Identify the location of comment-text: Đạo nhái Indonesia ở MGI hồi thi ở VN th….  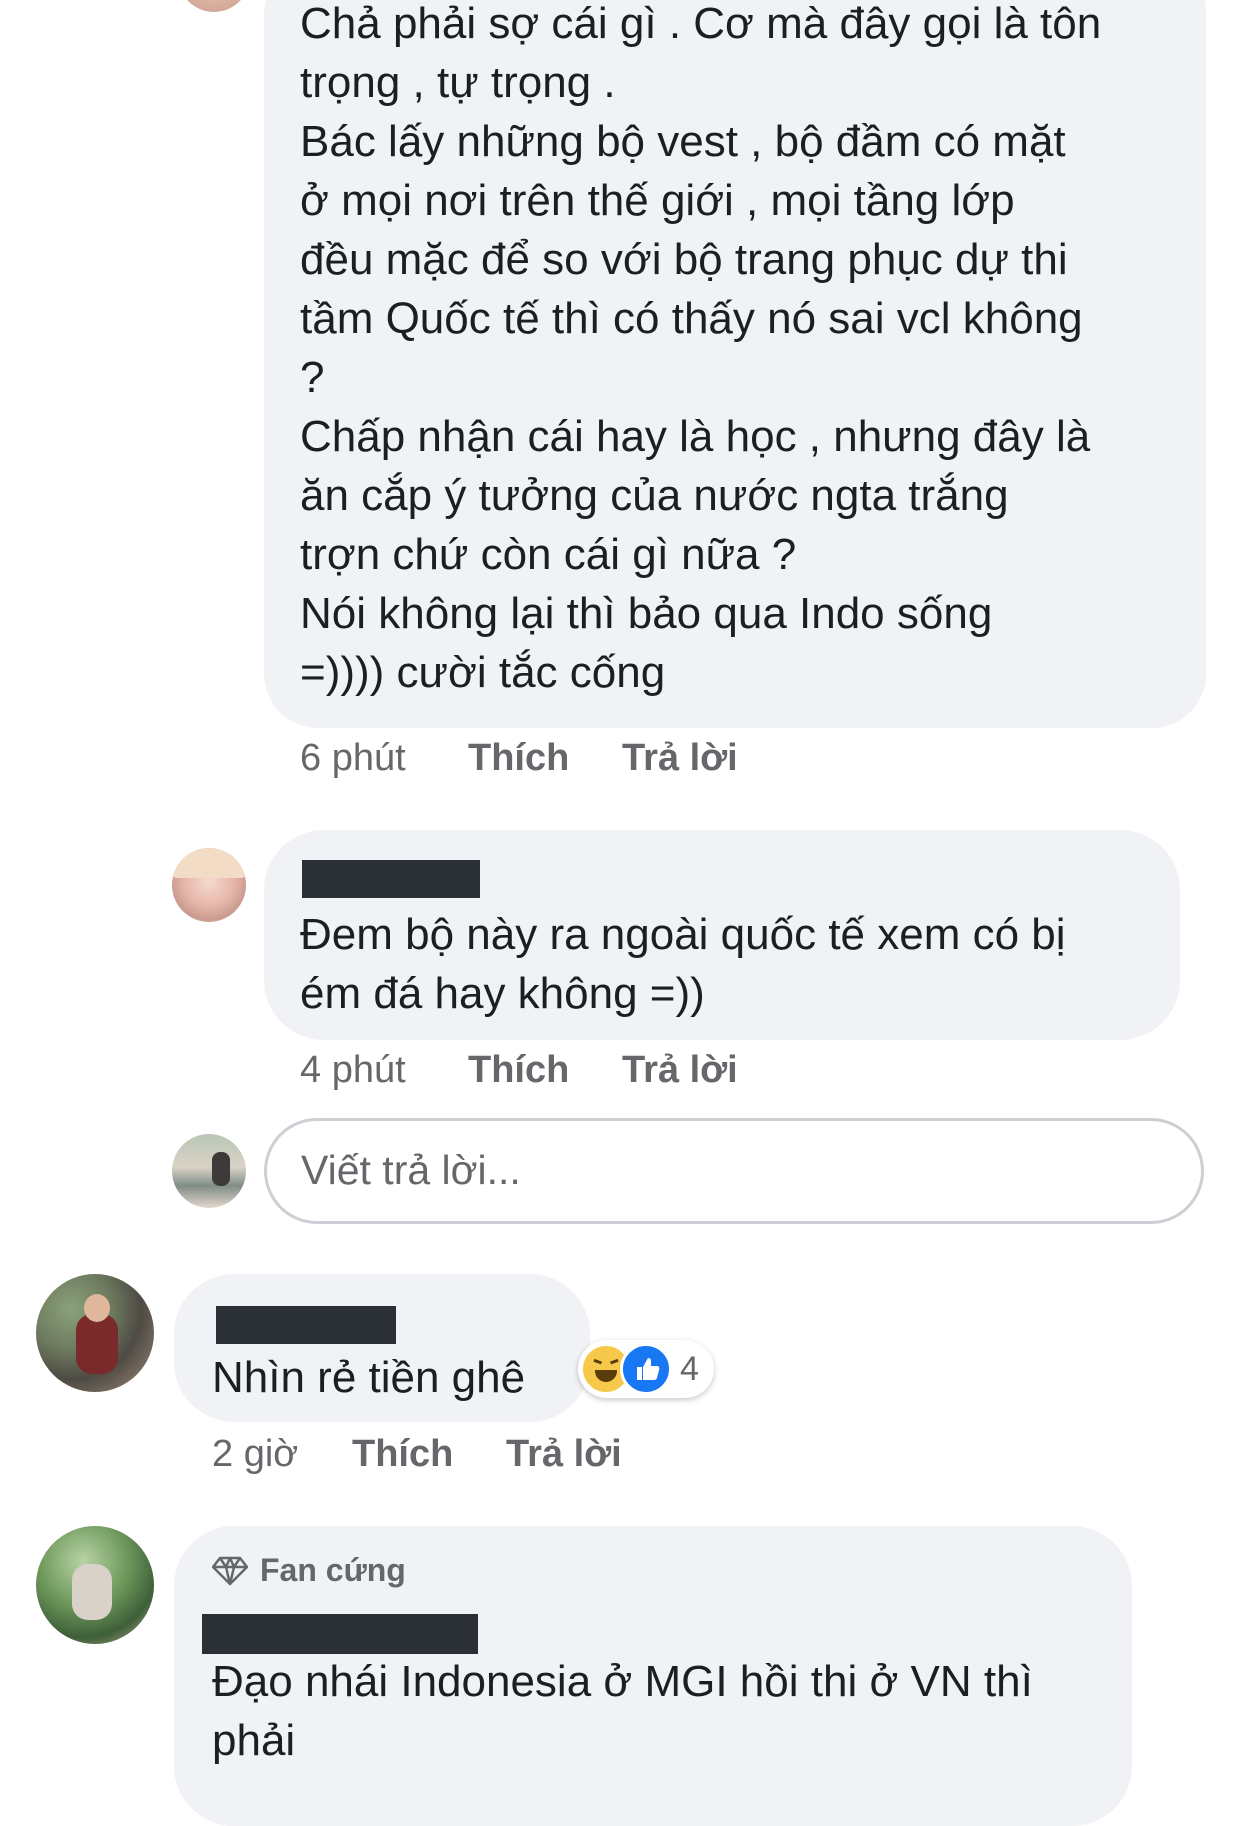
(622, 1711).